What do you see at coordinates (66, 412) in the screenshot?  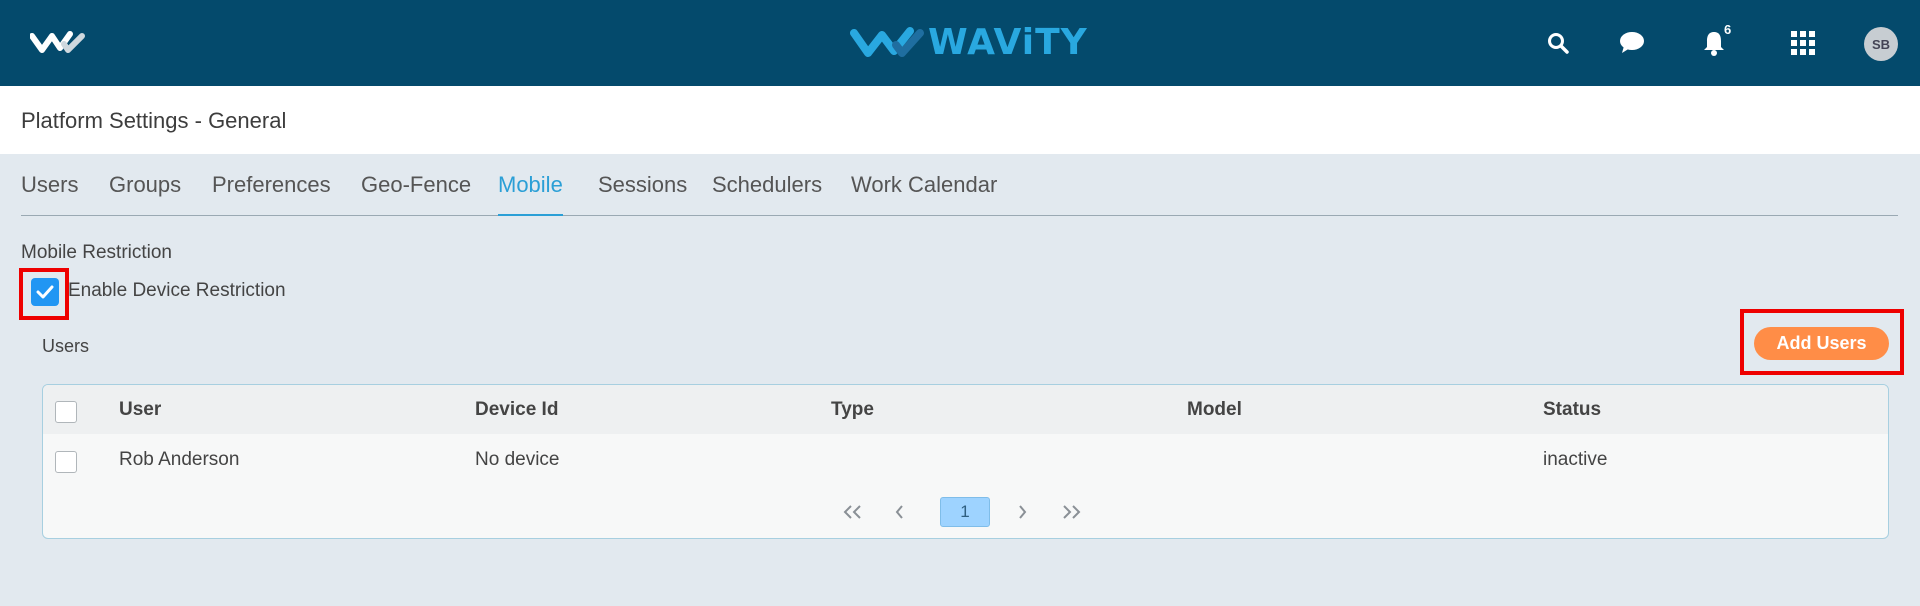 I see `select-all-checkbox` at bounding box center [66, 412].